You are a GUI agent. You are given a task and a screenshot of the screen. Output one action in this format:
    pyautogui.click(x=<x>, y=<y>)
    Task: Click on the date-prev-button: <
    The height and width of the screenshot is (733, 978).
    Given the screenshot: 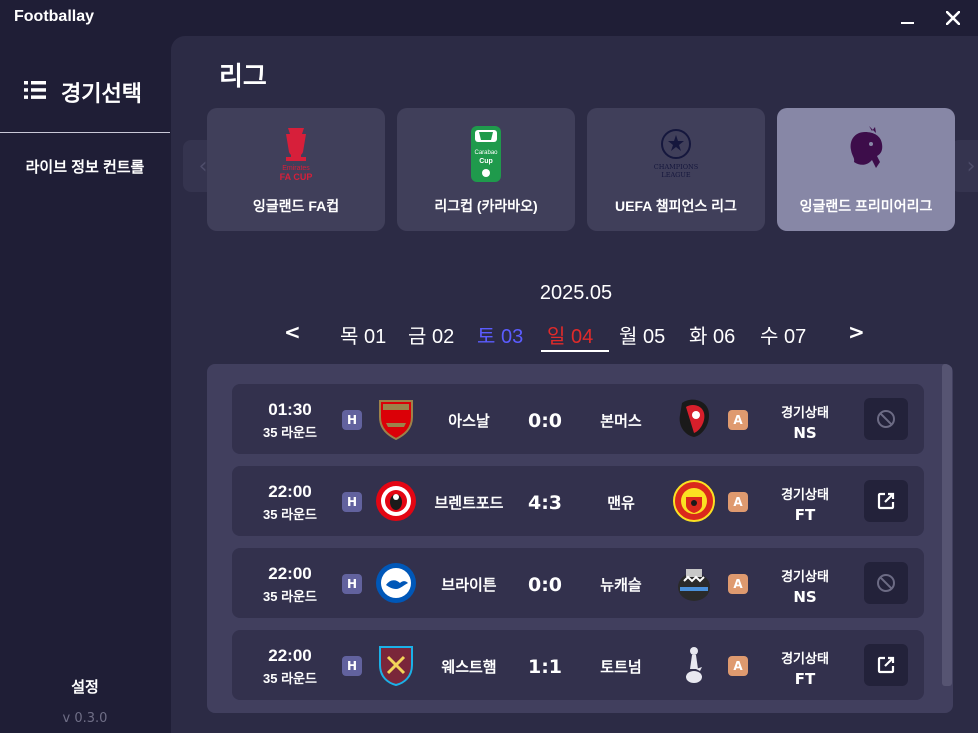 What is the action you would take?
    pyautogui.click(x=292, y=332)
    